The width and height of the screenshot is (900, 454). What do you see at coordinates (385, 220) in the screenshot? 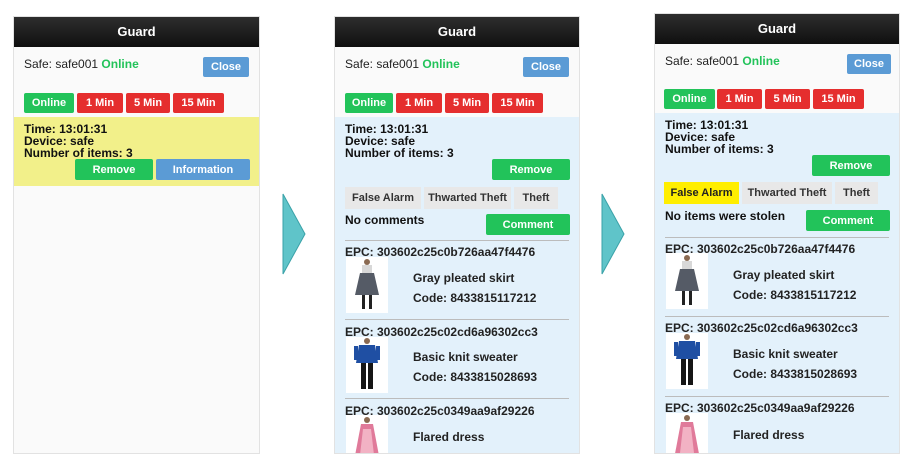
I see `comment-text: No comments` at bounding box center [385, 220].